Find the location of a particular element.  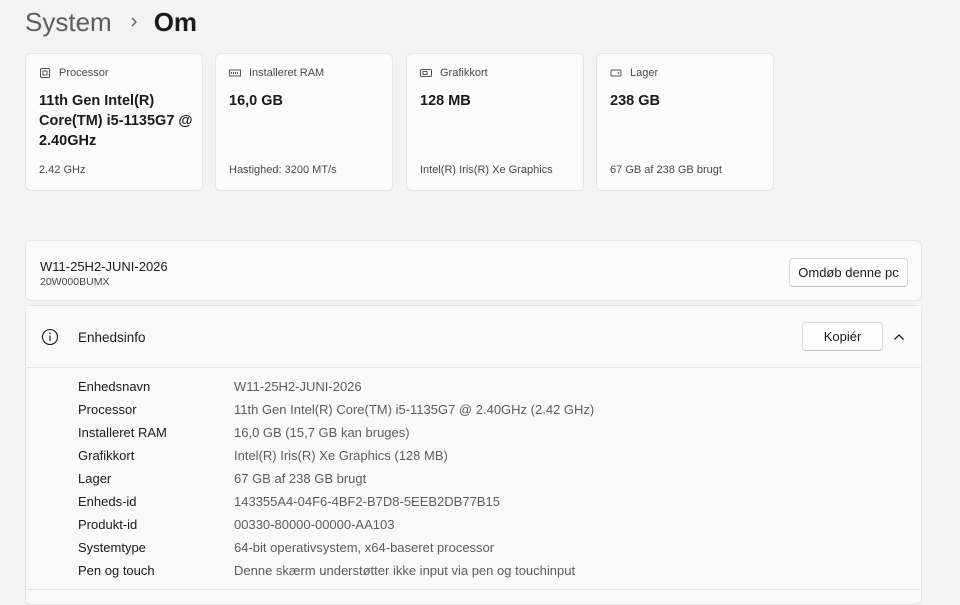

spec-card-storage: Lager 238 GB 67 GB af 238 GB brugt is located at coordinates (685, 122).